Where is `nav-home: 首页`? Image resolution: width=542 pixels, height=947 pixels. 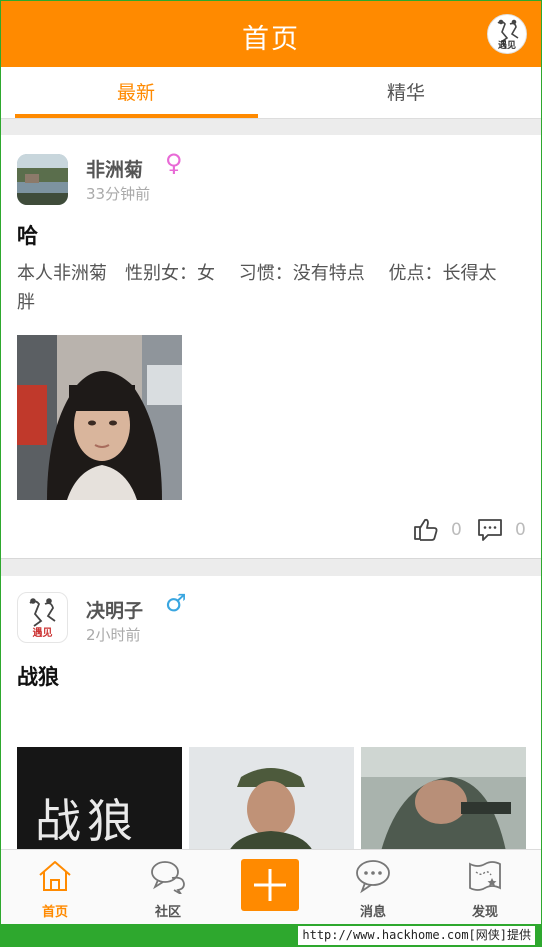 nav-home: 首页 is located at coordinates (55, 887).